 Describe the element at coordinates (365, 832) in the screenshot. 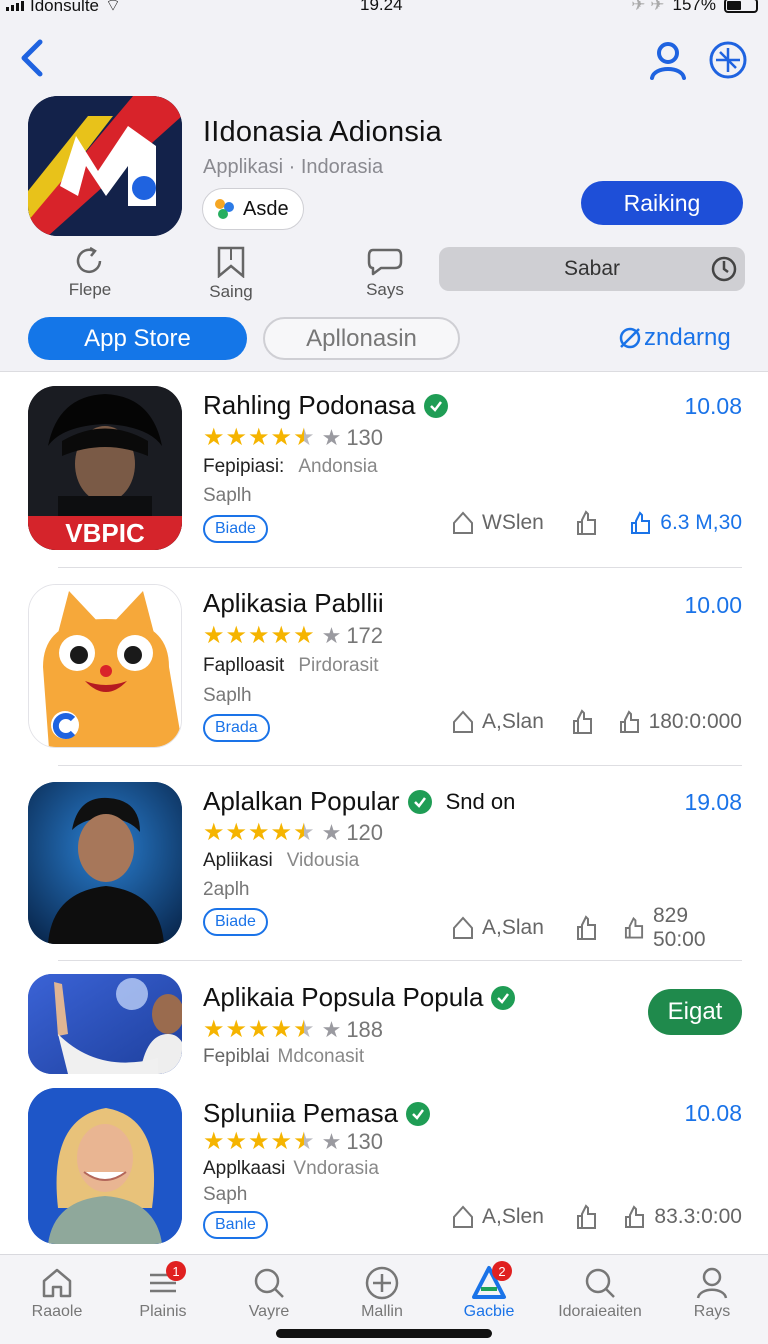

I see `review-count: 120` at that location.